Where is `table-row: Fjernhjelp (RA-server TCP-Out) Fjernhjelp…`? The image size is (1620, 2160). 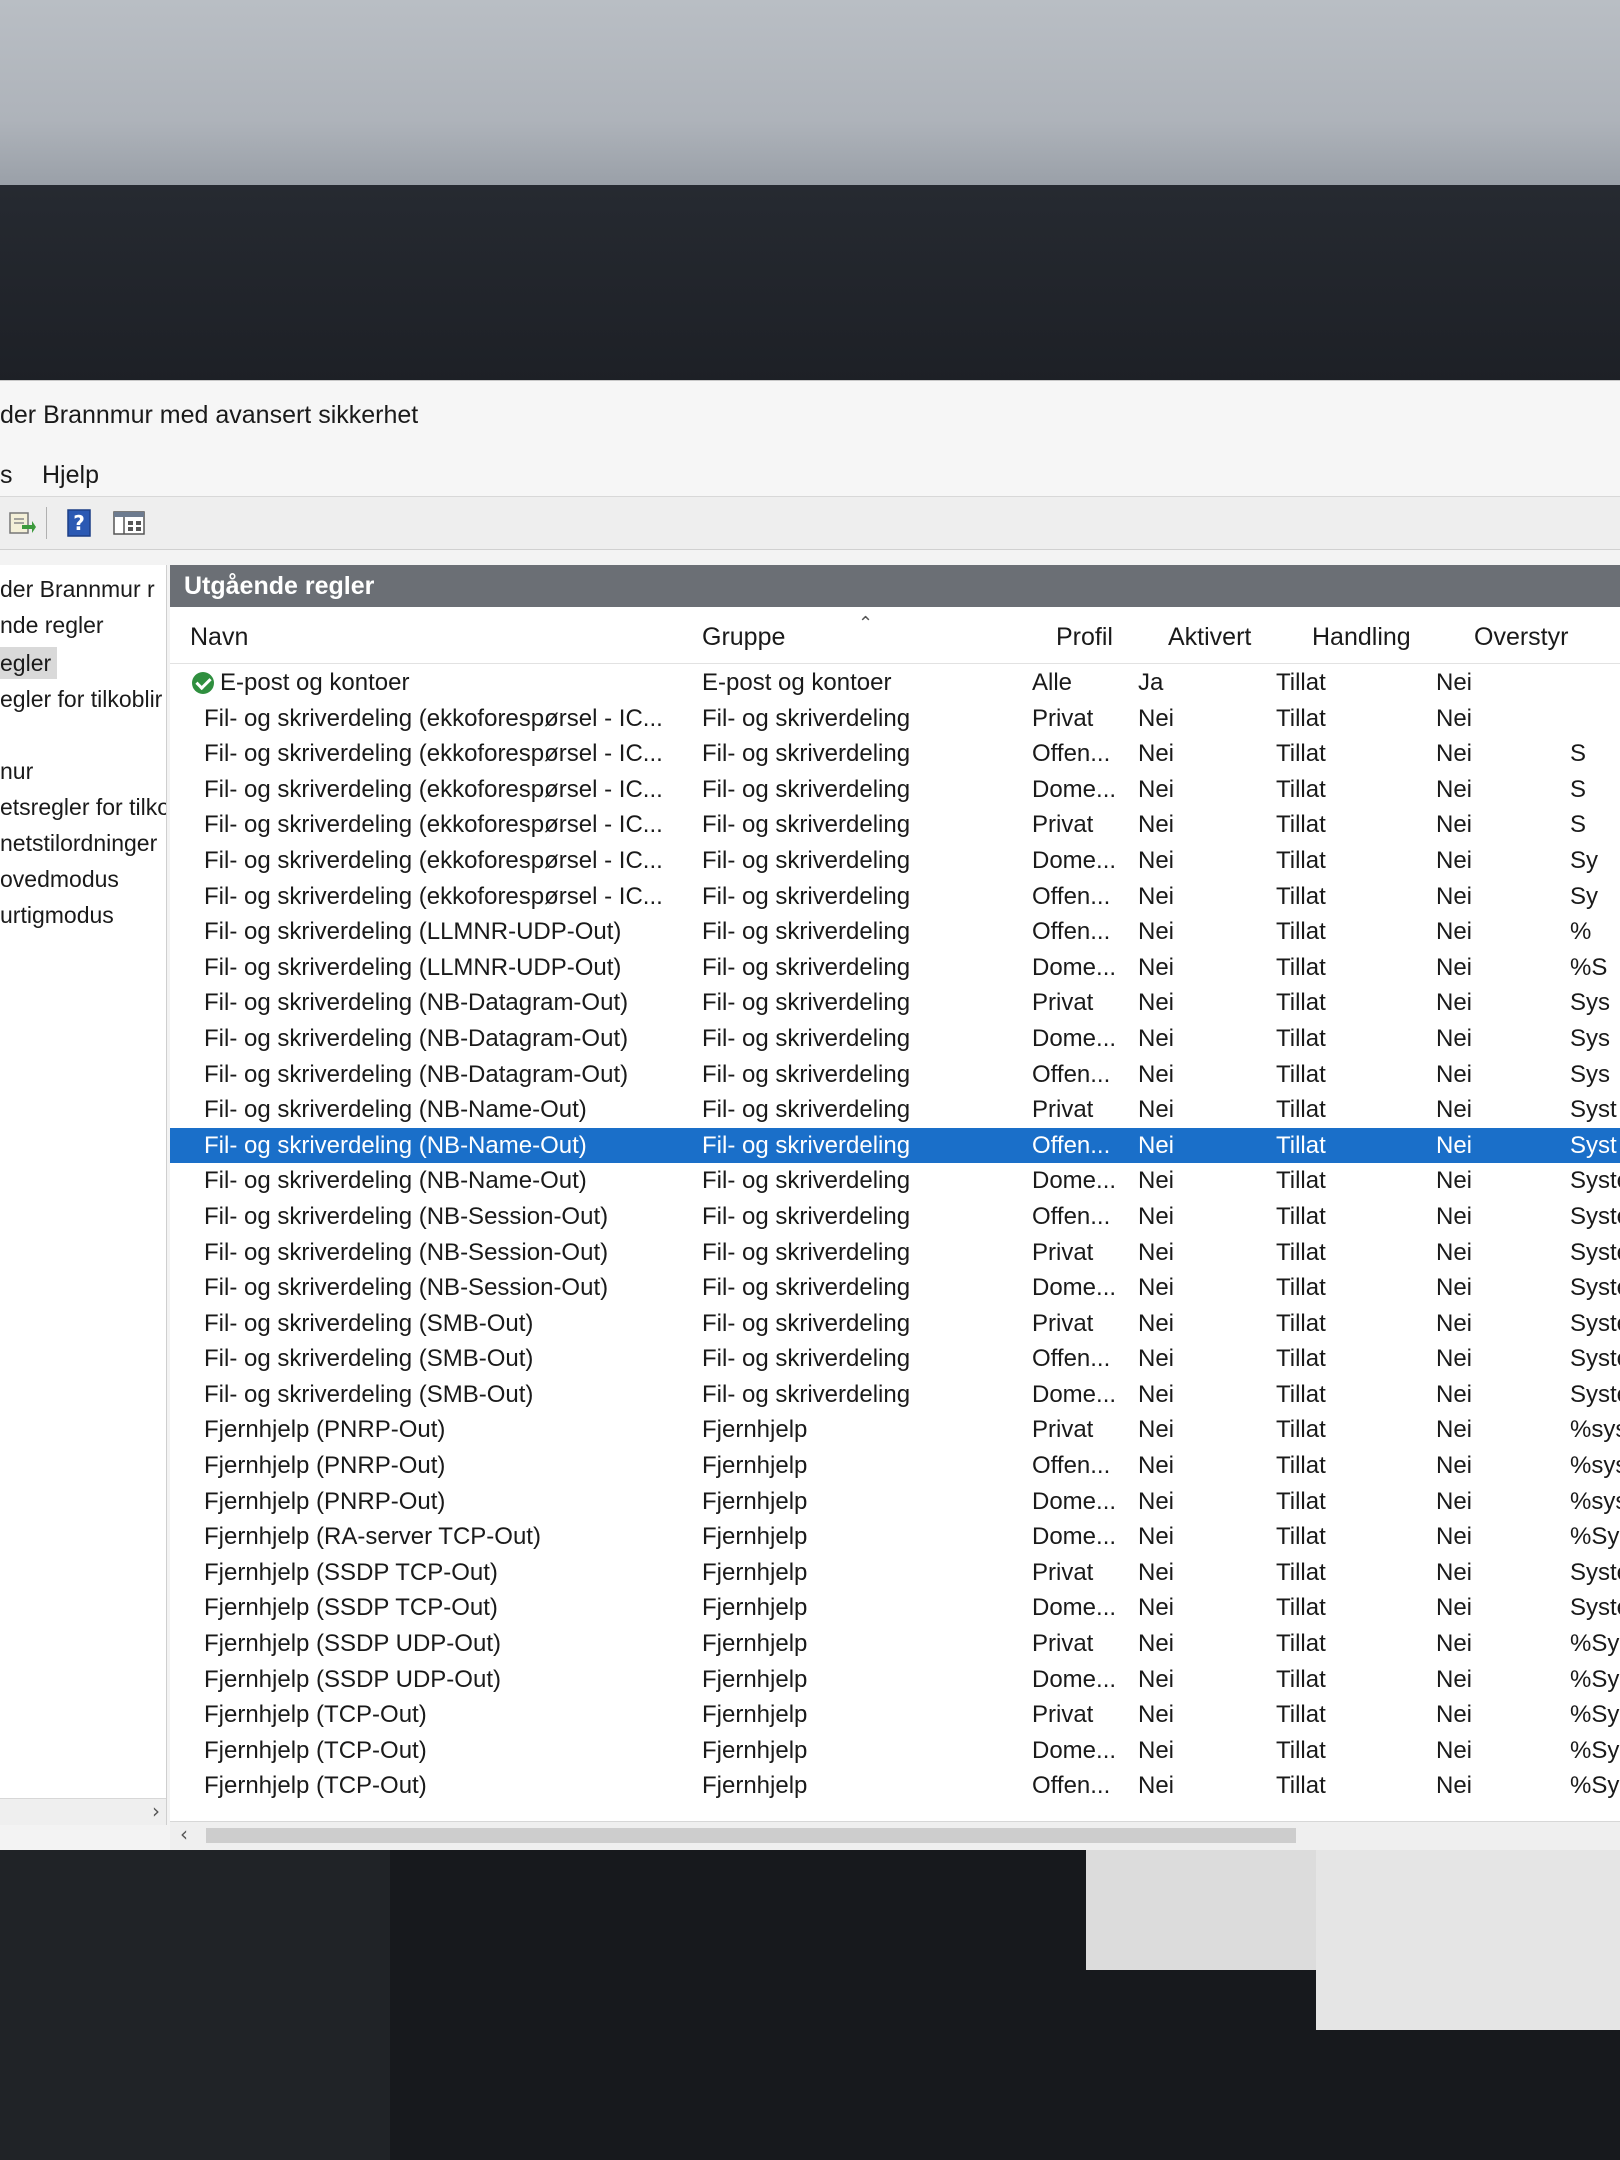 table-row: Fjernhjelp (RA-server TCP-Out) Fjernhjelp… is located at coordinates (895, 1537).